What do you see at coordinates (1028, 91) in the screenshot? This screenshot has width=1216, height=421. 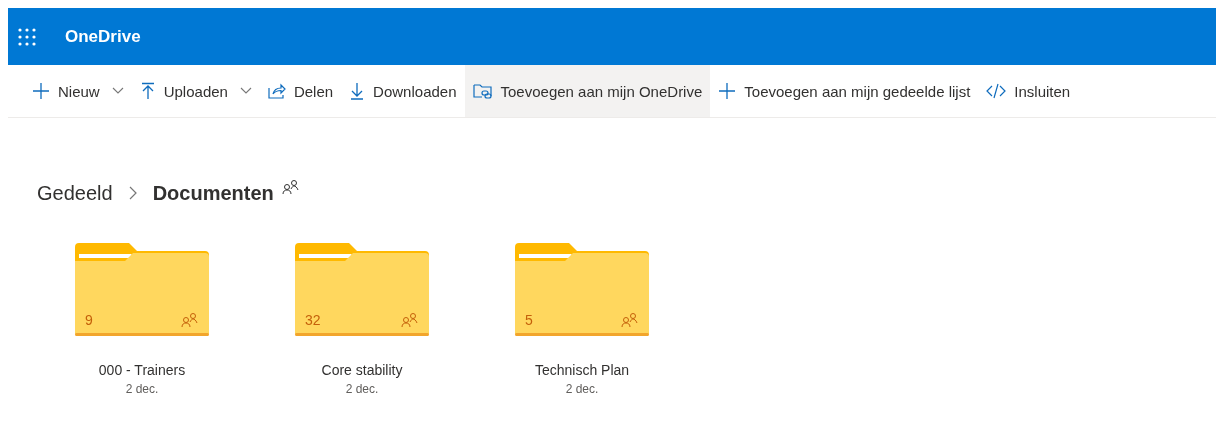 I see `toolbar-button: Insluiten` at bounding box center [1028, 91].